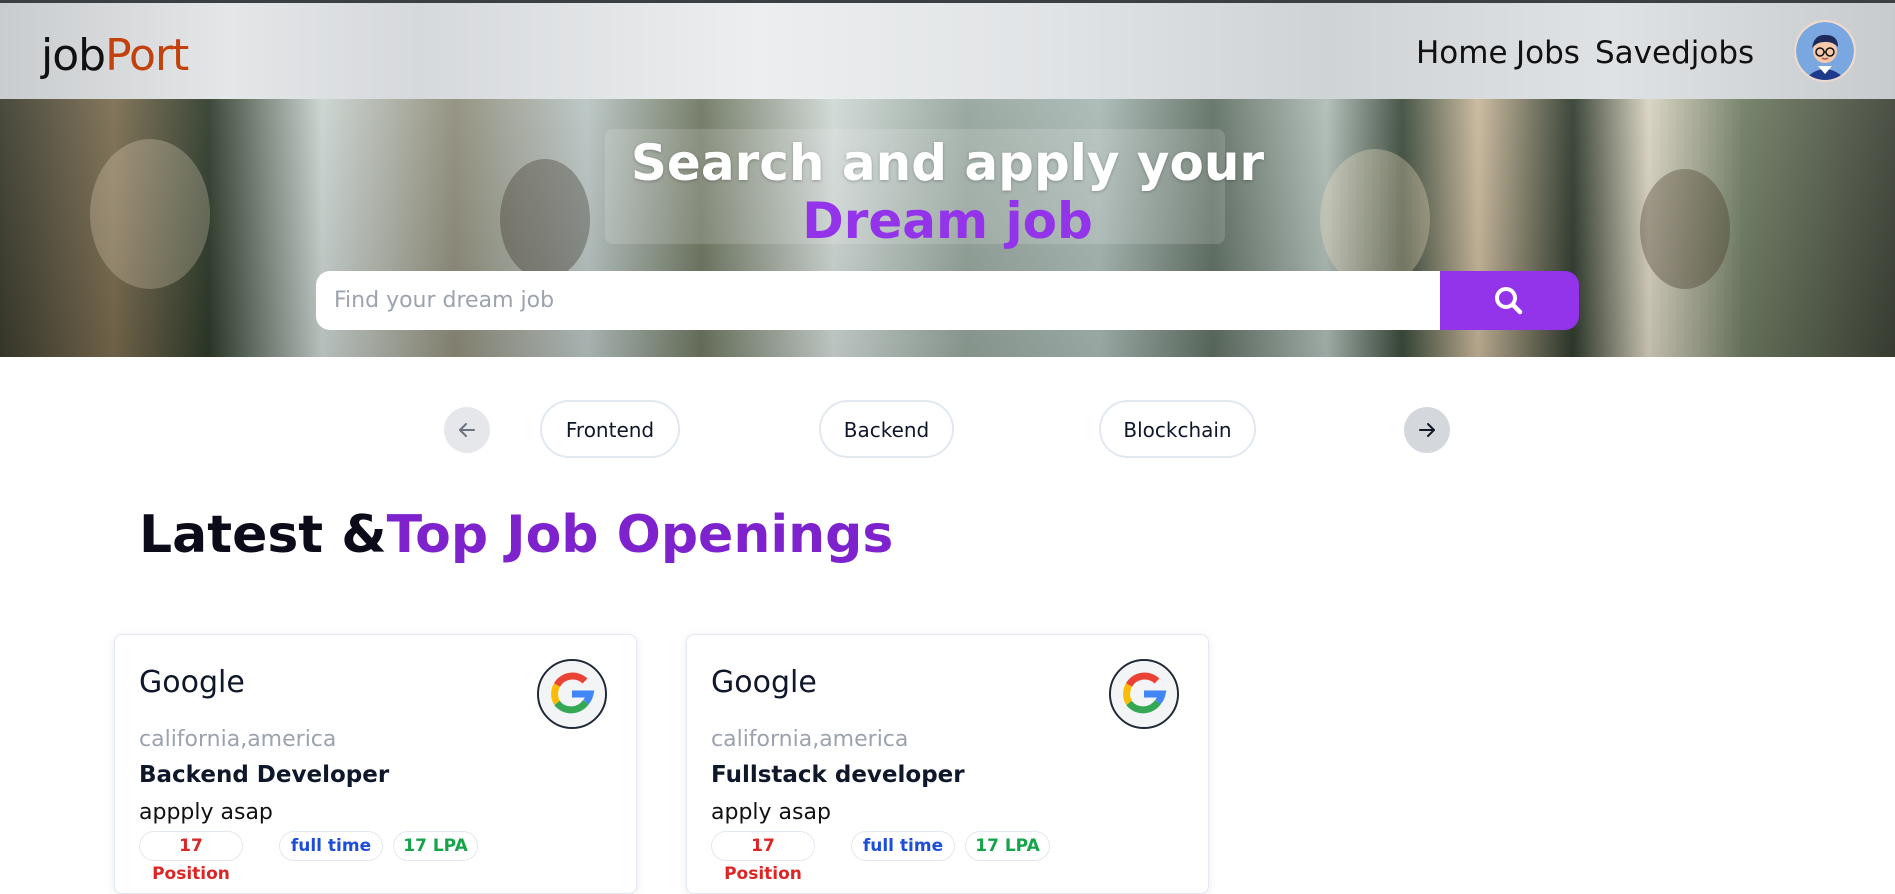  I want to click on hero-title: Search and apply your, so click(947, 163).